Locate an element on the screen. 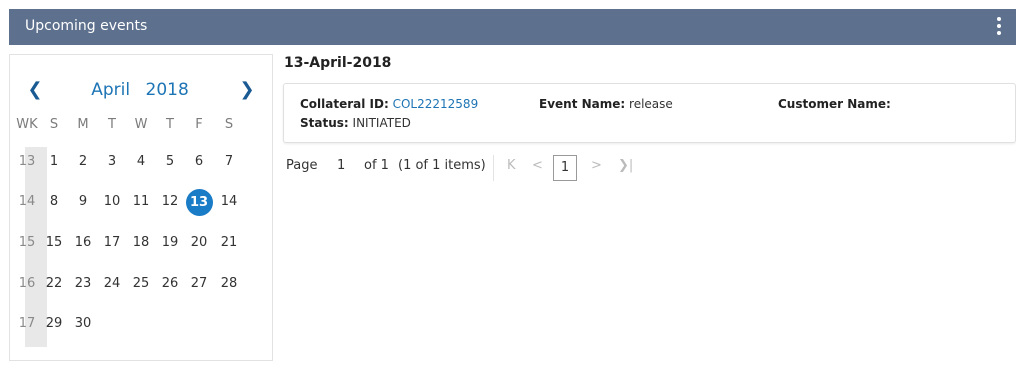  calendar-day: 25 is located at coordinates (141, 284).